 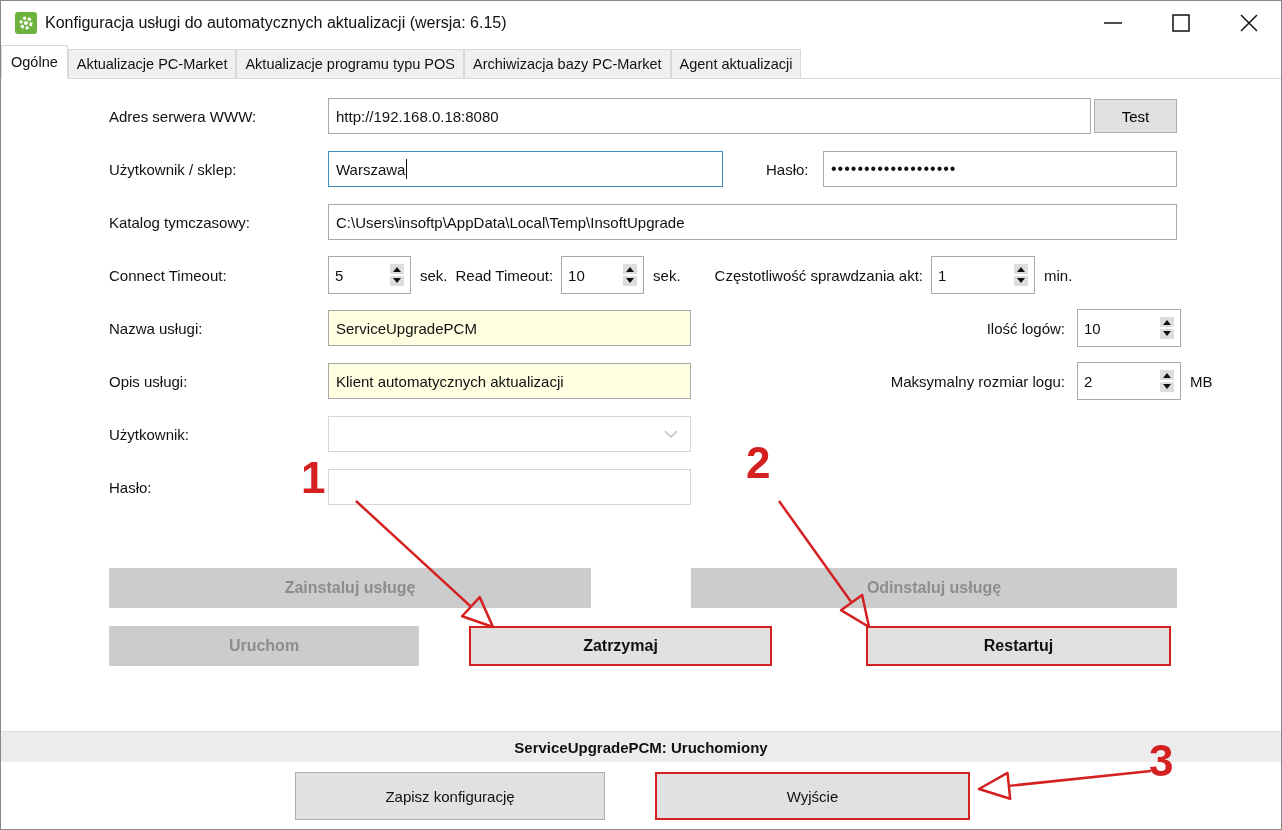 I want to click on unit-label: min., so click(x=1058, y=275).